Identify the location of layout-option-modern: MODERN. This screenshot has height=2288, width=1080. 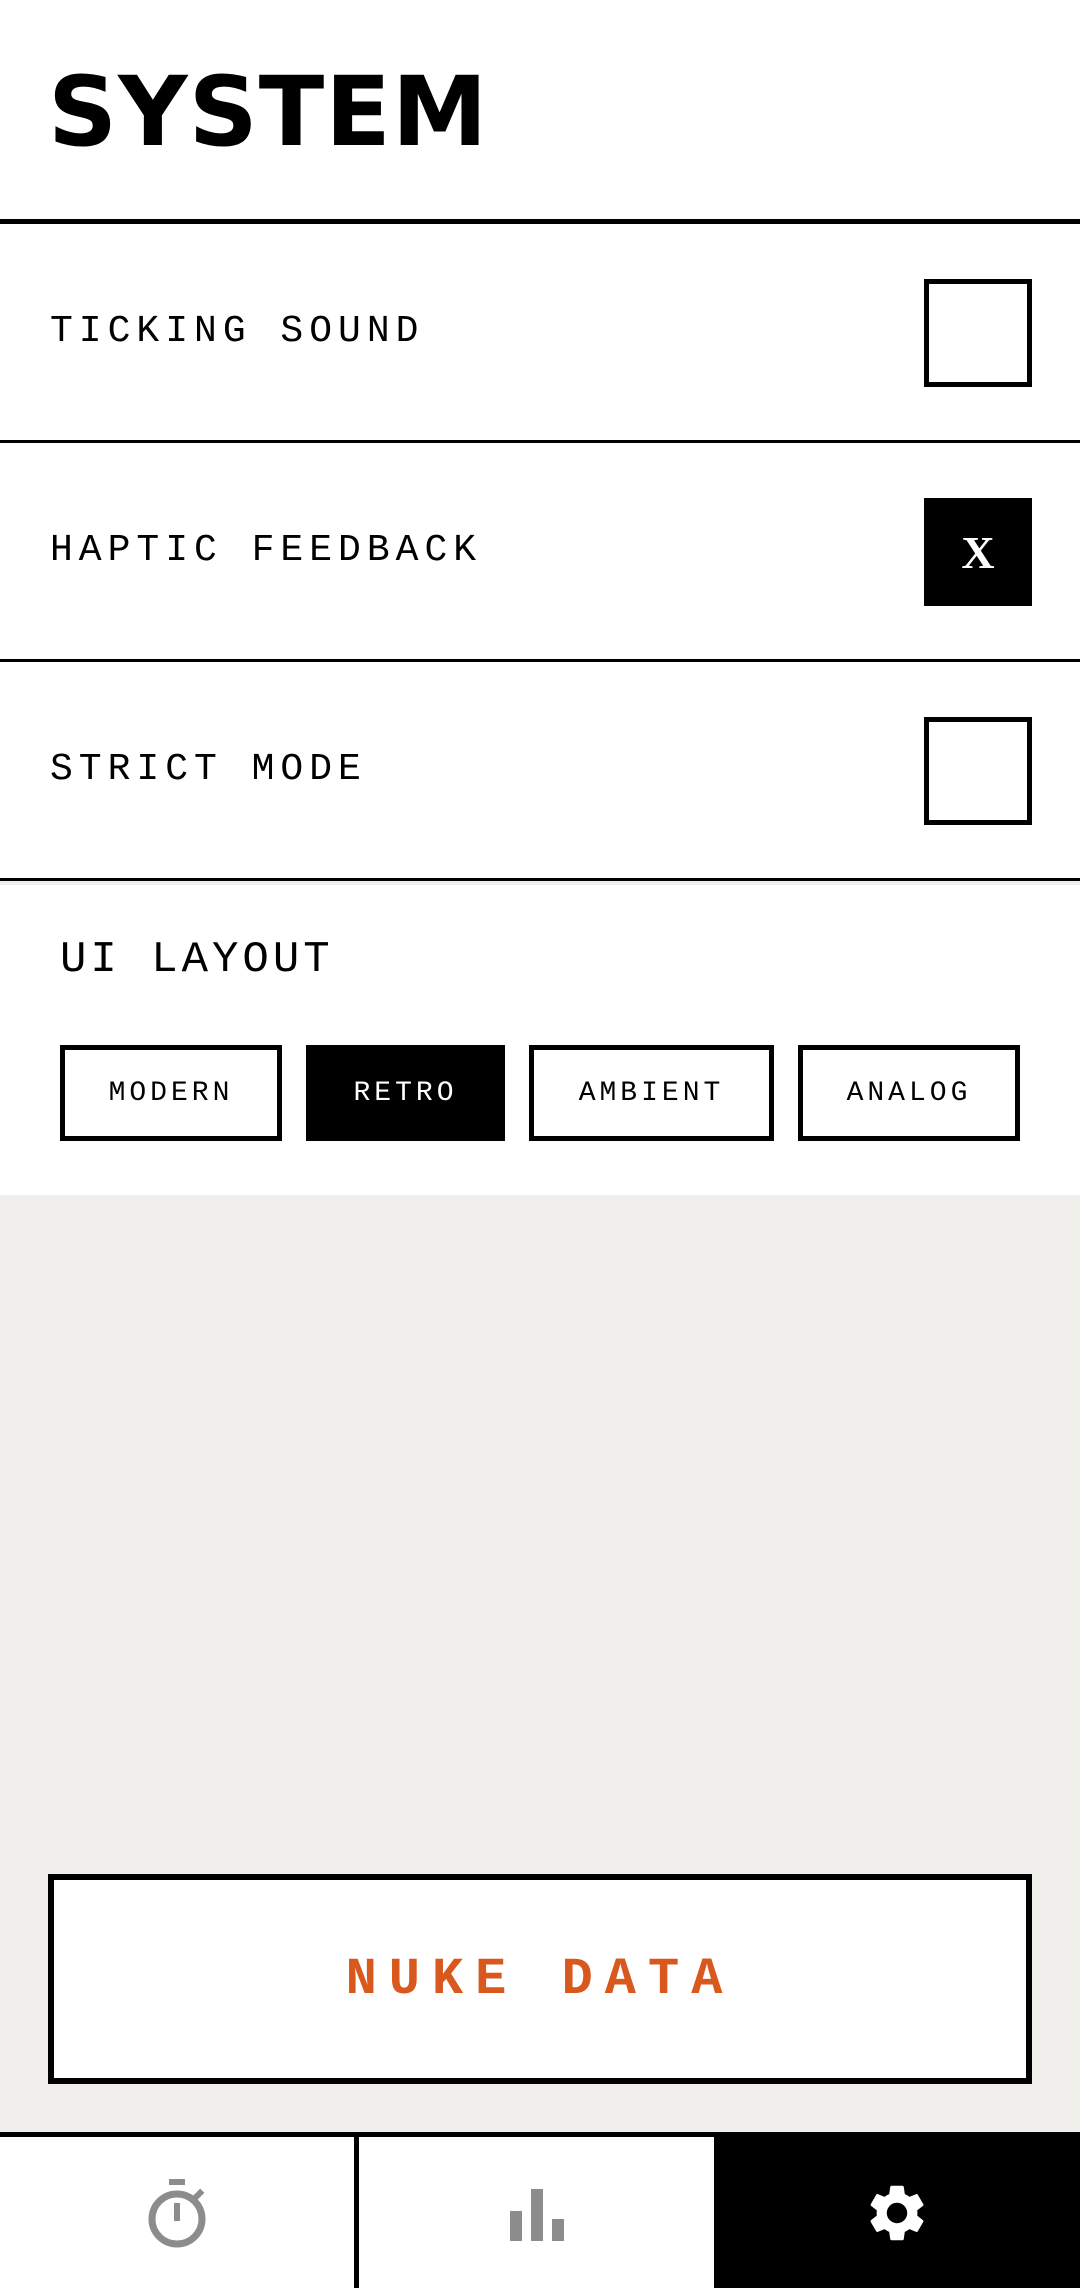
(171, 1093).